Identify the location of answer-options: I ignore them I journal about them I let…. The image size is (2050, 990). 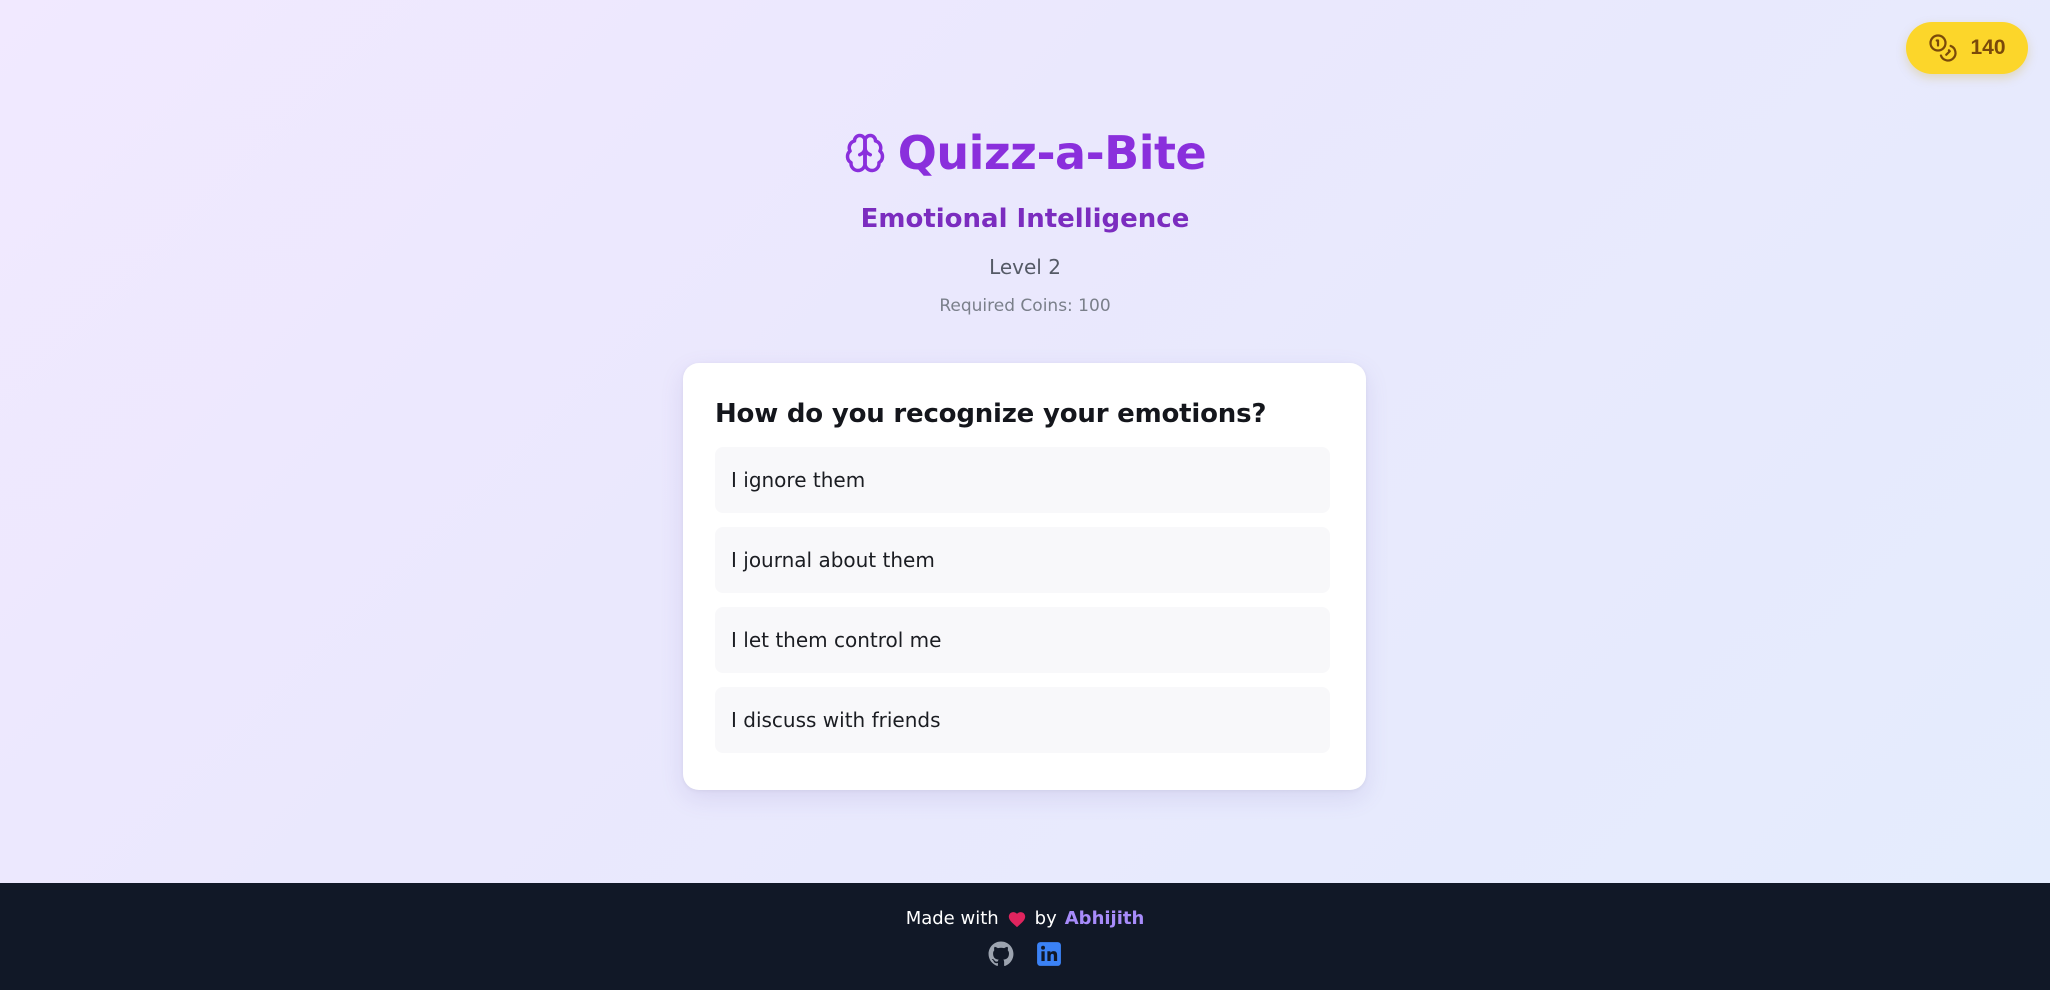
(1022, 600).